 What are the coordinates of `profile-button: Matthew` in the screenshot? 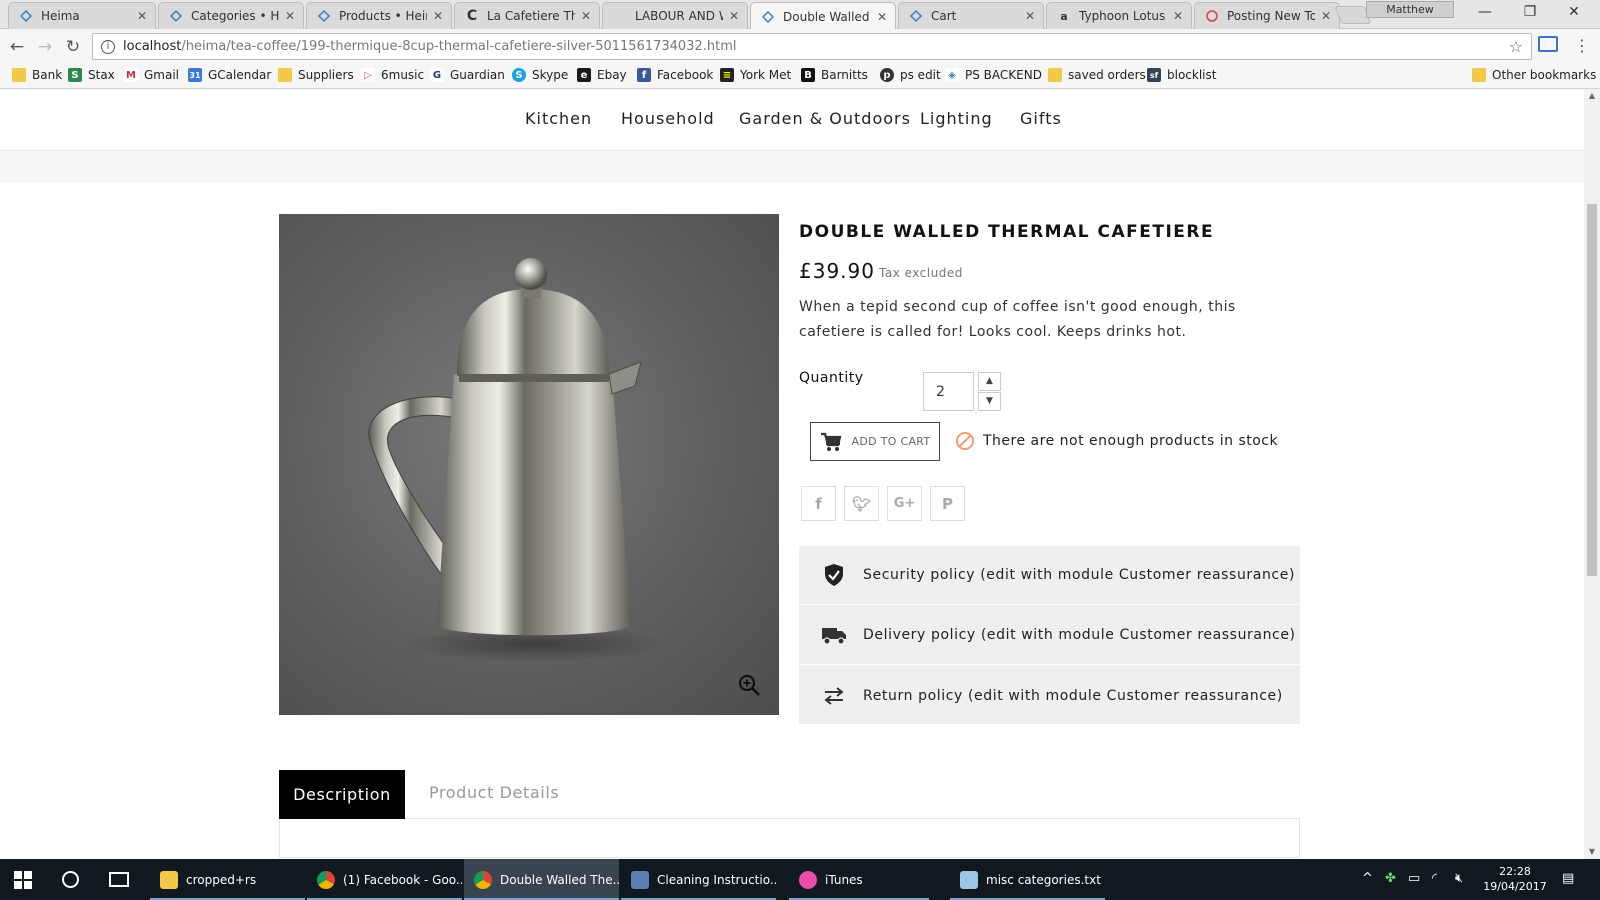 It's located at (1410, 9).